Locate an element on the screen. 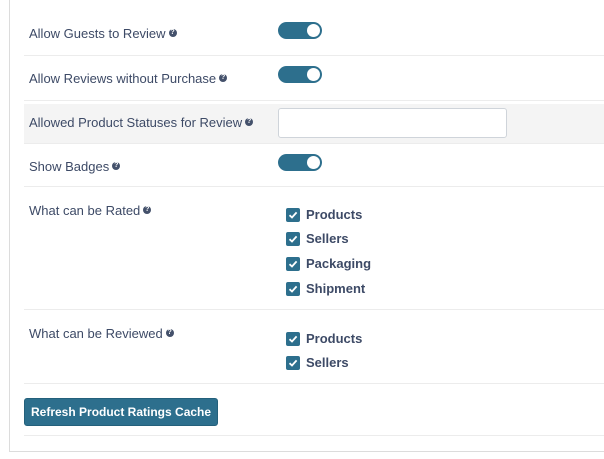 This screenshot has width=604, height=459. show-badges-label: Show Badges? is located at coordinates (75, 166).